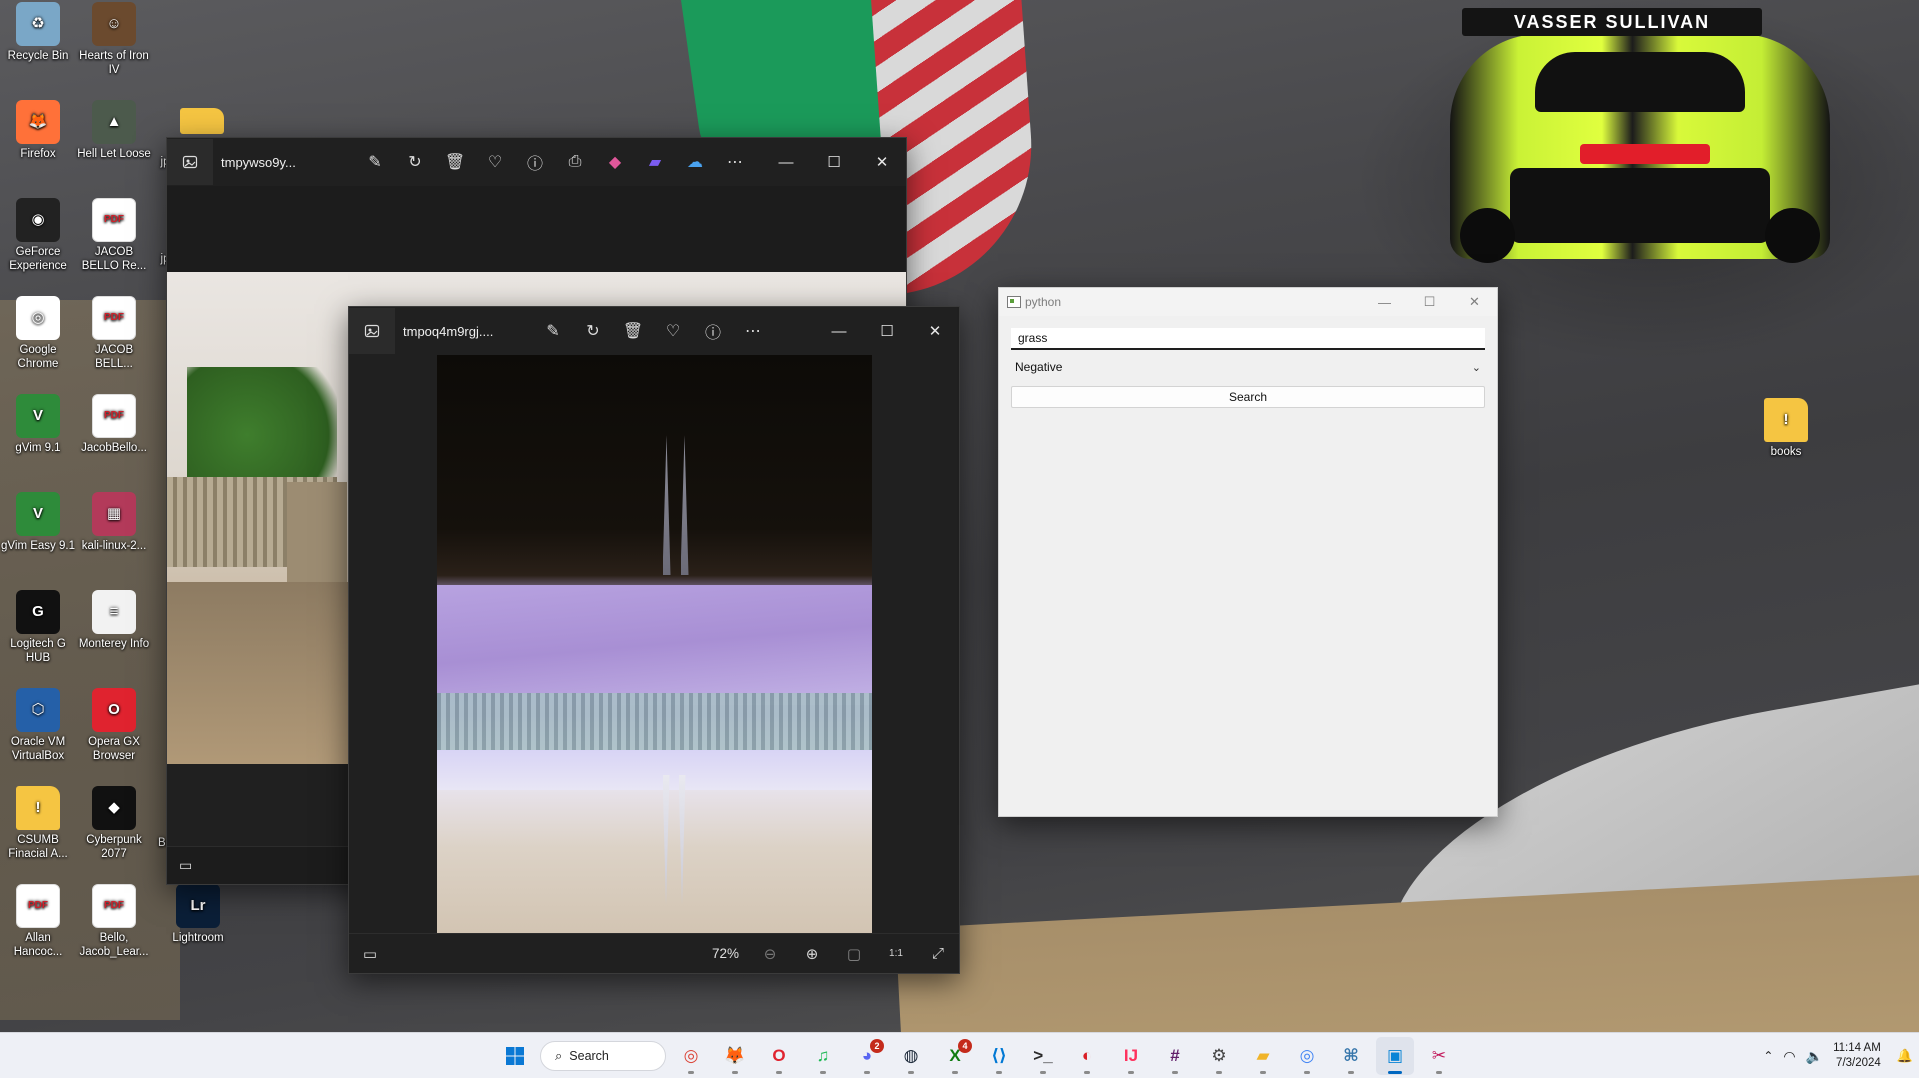 The image size is (1919, 1078). Describe the element at coordinates (1263, 1056) in the screenshot. I see `taskbar-app-file-explorer: ▰` at that location.